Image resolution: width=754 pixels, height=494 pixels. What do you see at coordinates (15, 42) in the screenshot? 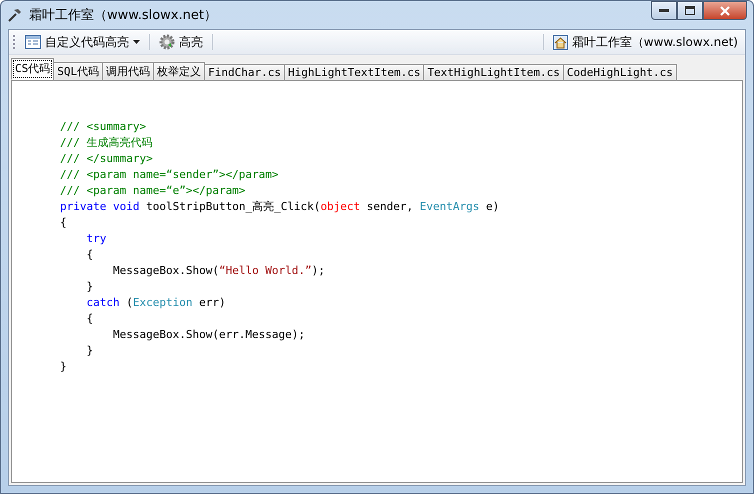
I see `toolbar-grip` at bounding box center [15, 42].